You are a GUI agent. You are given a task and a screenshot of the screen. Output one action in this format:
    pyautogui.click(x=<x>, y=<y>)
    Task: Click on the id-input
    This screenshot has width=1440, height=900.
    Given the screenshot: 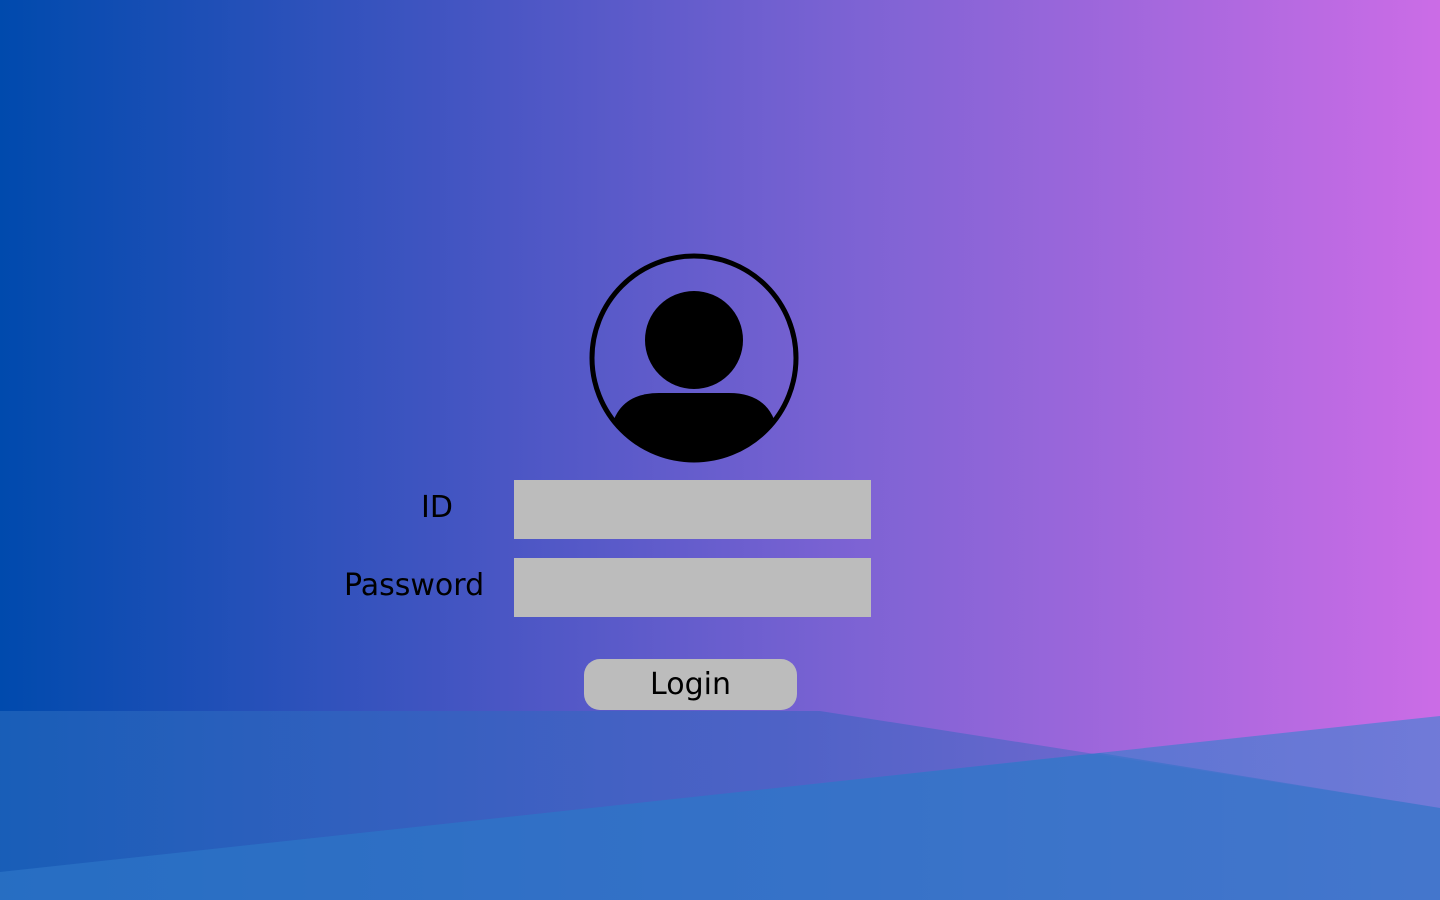 What is the action you would take?
    pyautogui.click(x=692, y=509)
    